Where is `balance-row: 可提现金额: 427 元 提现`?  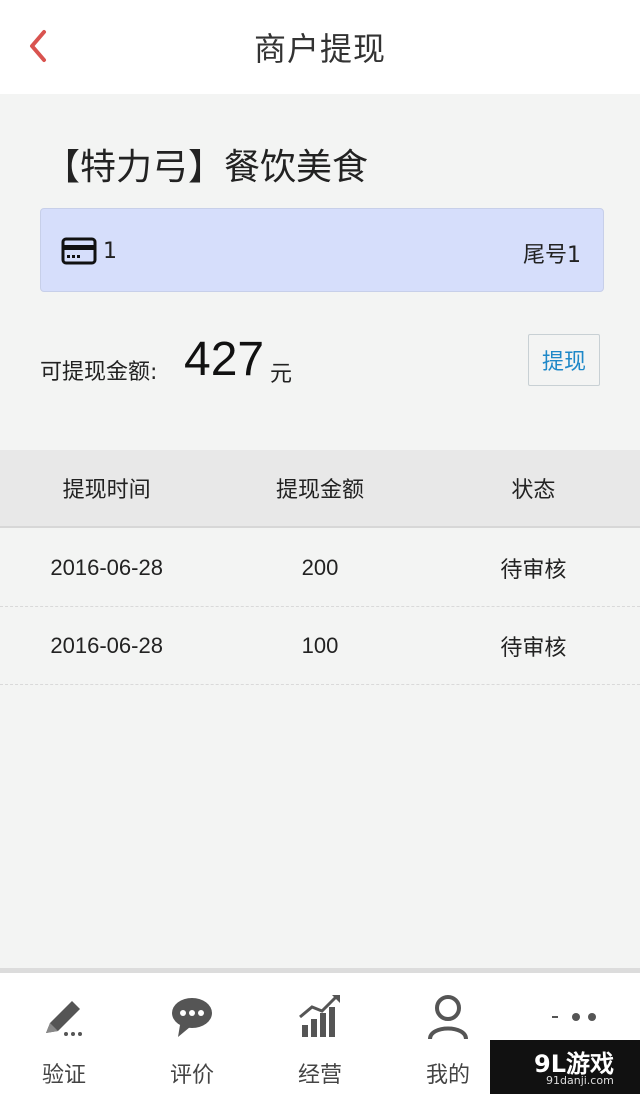
balance-row: 可提现金额: 427 元 提现 is located at coordinates (320, 360).